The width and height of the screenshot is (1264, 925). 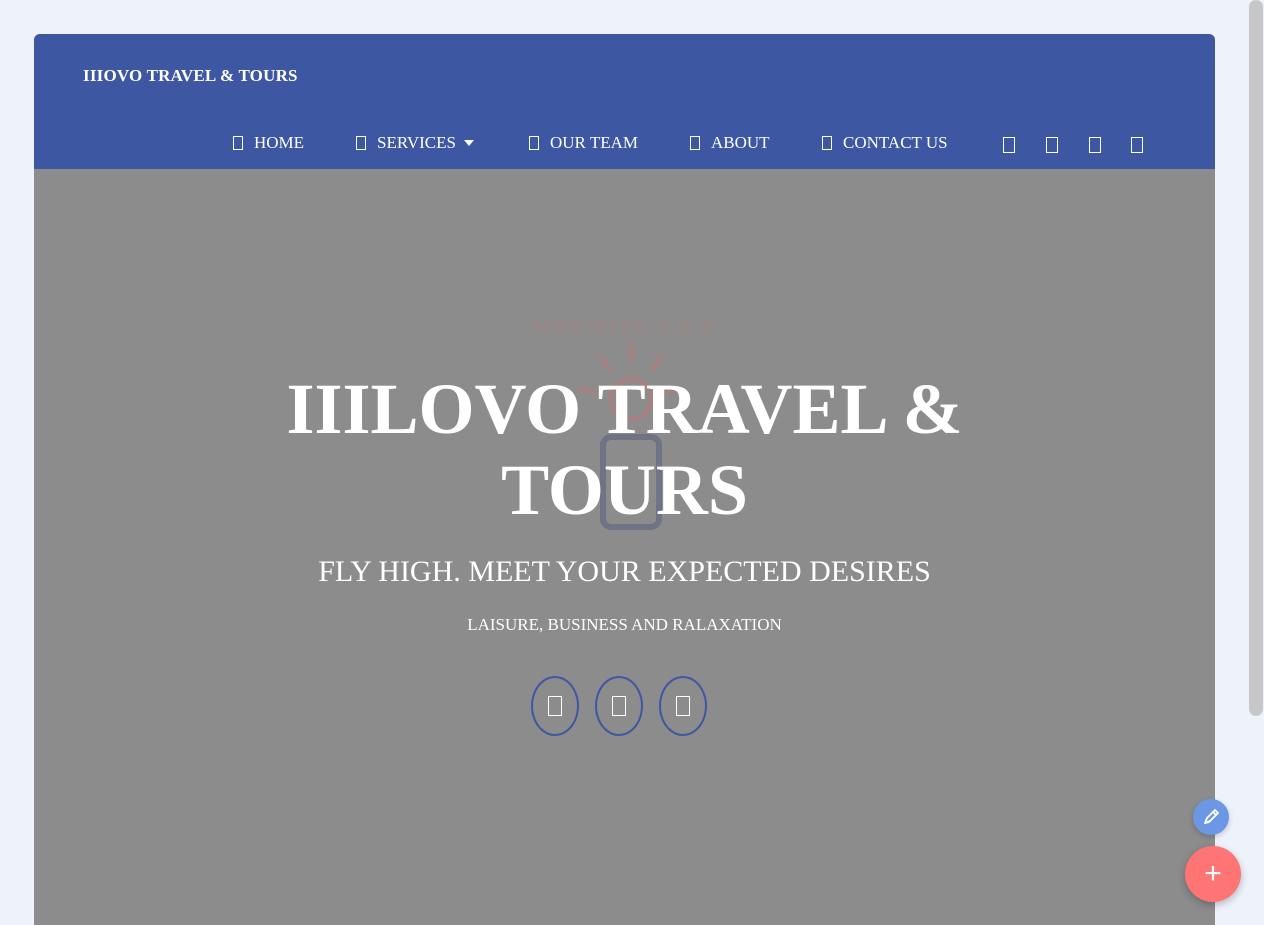 I want to click on nav-home-label: HOME, so click(x=279, y=142).